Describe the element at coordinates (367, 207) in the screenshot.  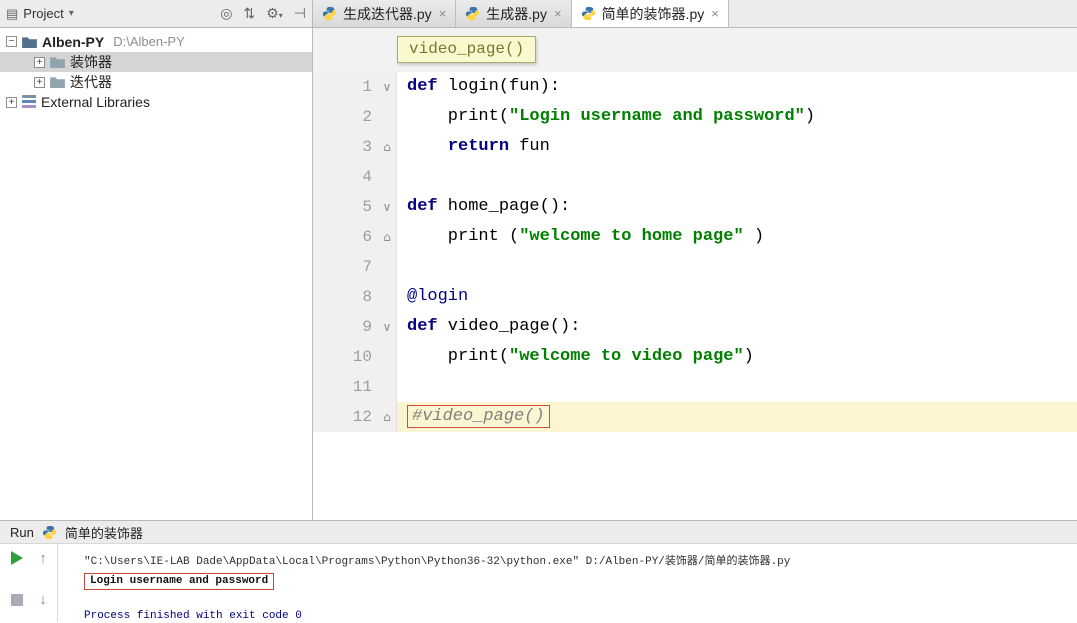
I see `line-number: 5` at that location.